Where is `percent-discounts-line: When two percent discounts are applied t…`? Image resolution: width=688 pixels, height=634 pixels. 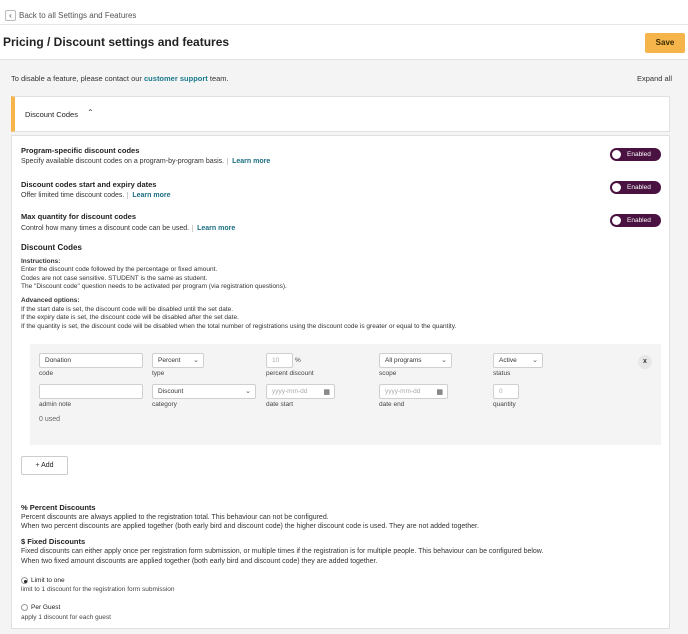 percent-discounts-line: When two percent discounts are applied t… is located at coordinates (250, 526).